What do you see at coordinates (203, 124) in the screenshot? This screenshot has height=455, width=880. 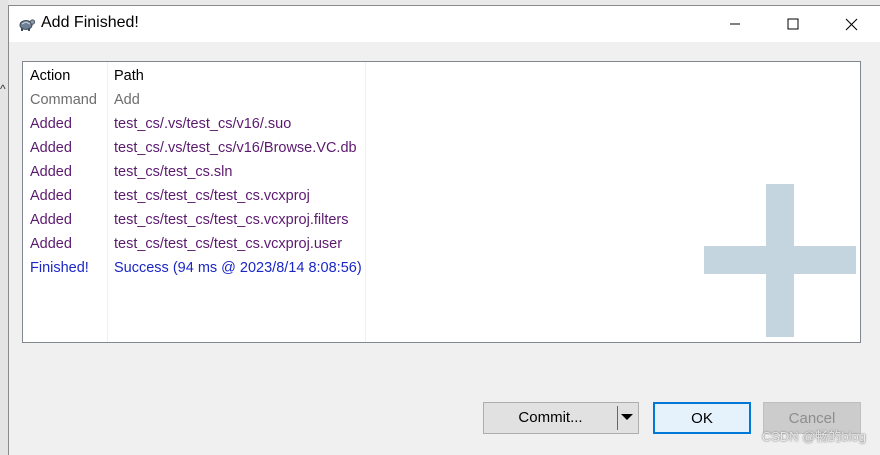 I see `row-path: test_cs/.vs/test_cs/v16/.suo` at bounding box center [203, 124].